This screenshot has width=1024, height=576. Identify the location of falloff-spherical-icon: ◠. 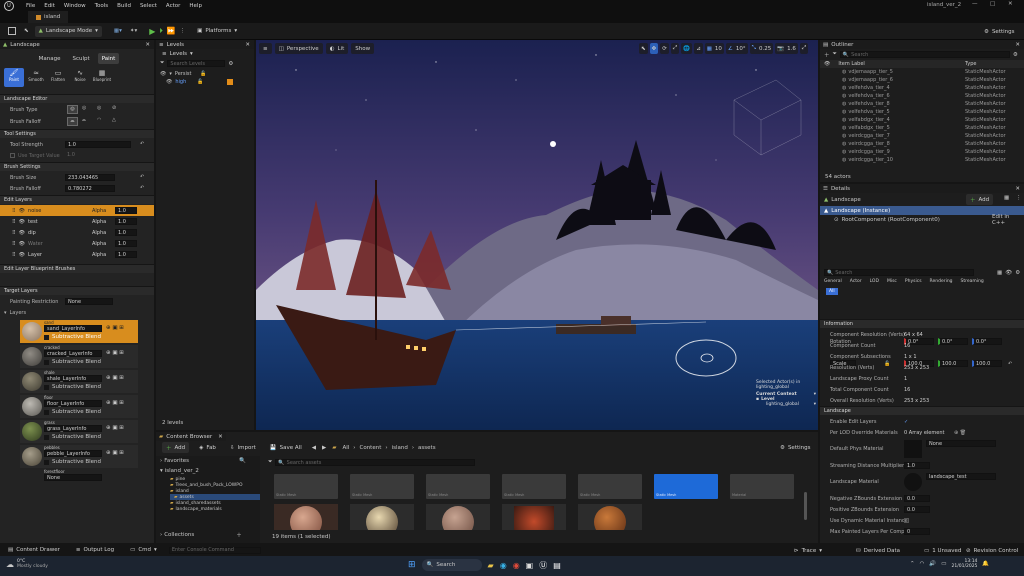
(99, 120).